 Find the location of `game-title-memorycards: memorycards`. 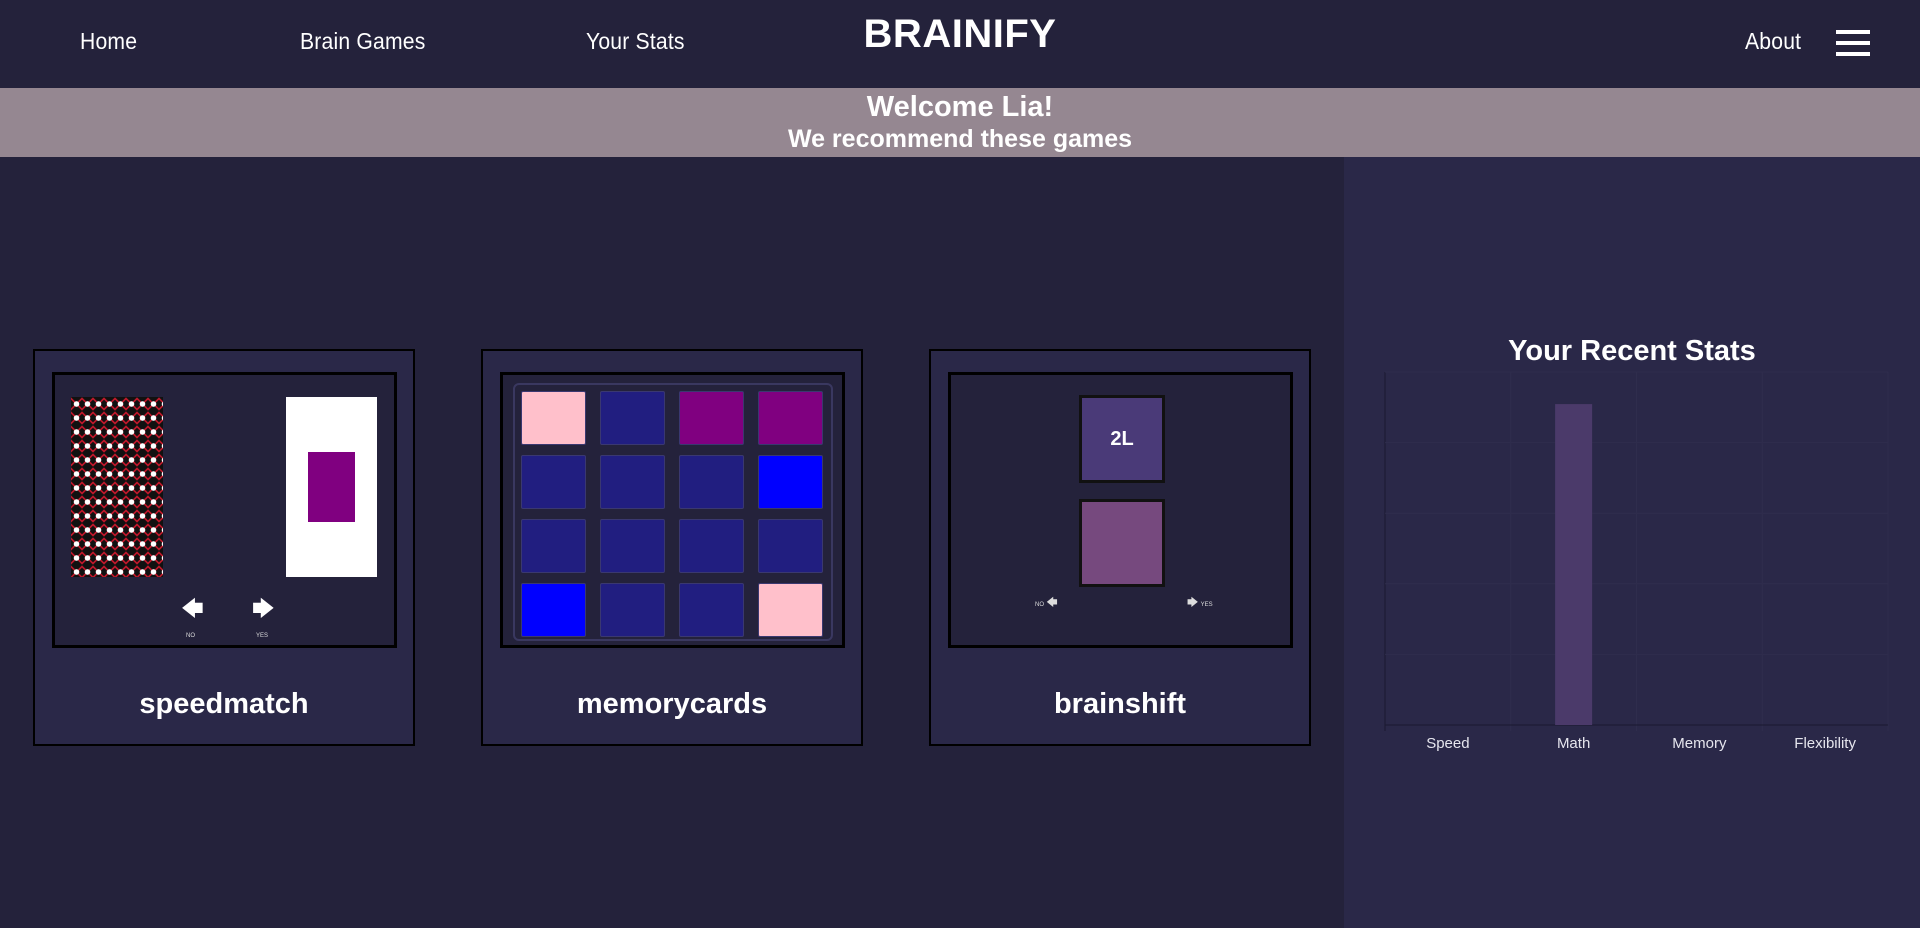

game-title-memorycards: memorycards is located at coordinates (672, 704).